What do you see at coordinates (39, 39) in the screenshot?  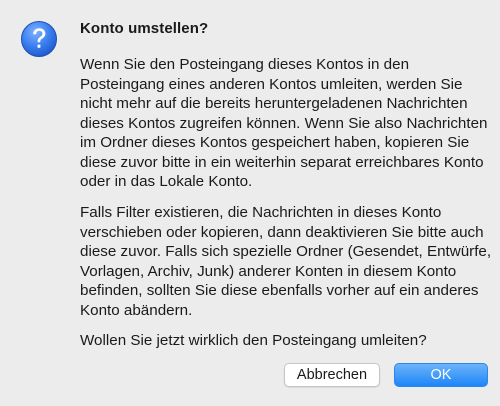 I see `question-icon` at bounding box center [39, 39].